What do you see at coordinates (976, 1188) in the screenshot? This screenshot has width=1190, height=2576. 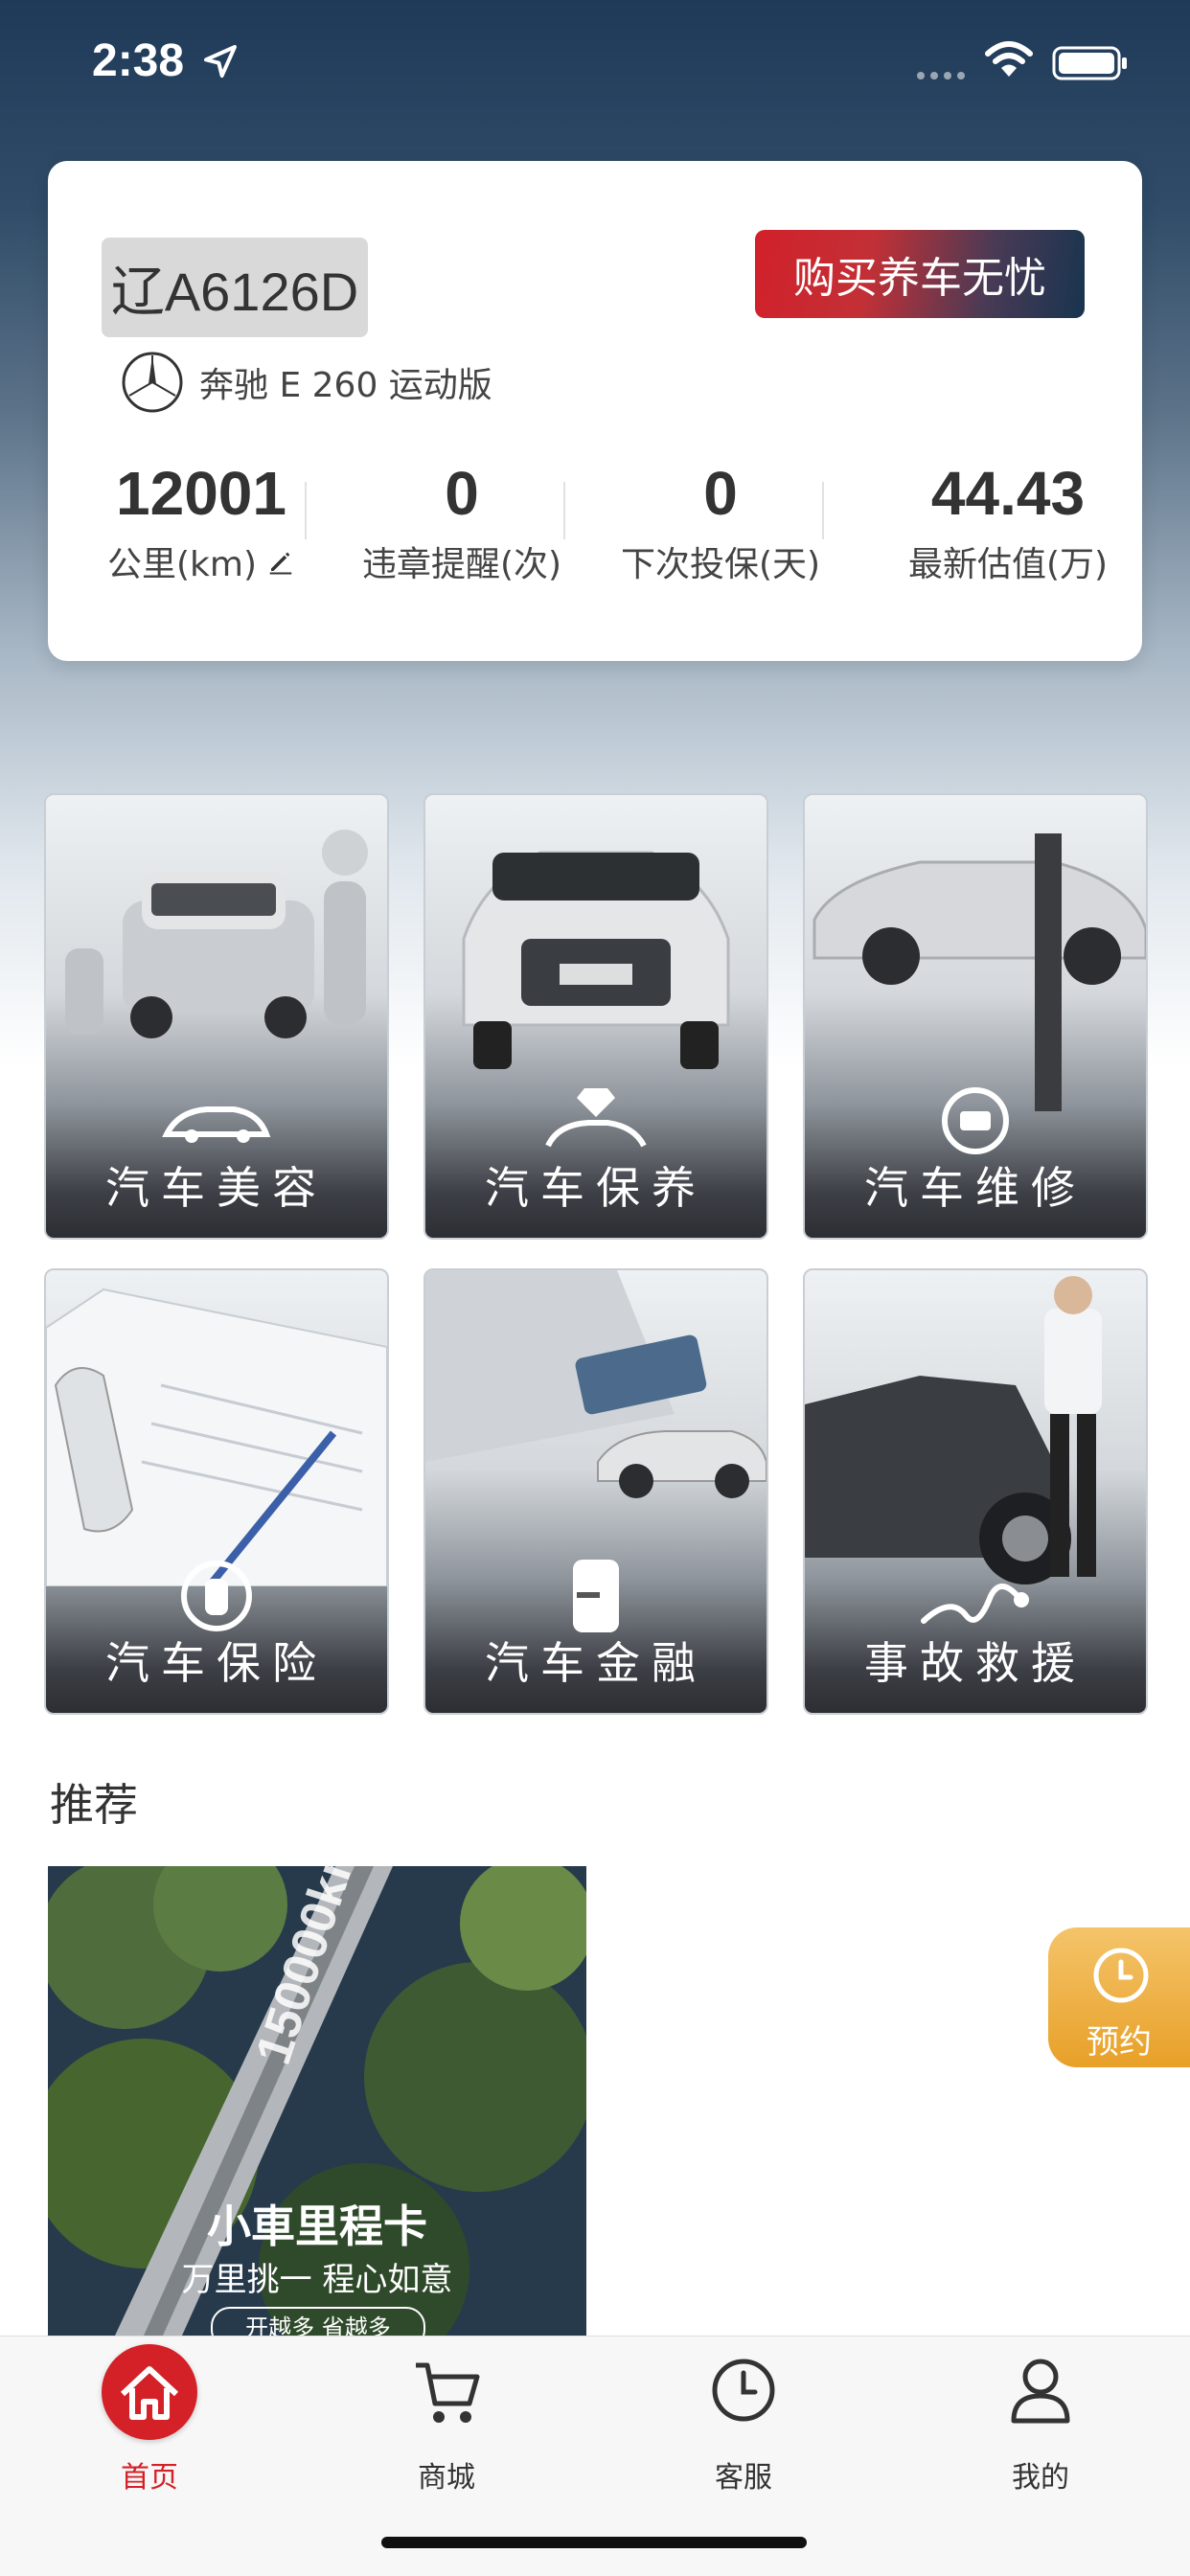 I see `service-label: 汽车维修` at bounding box center [976, 1188].